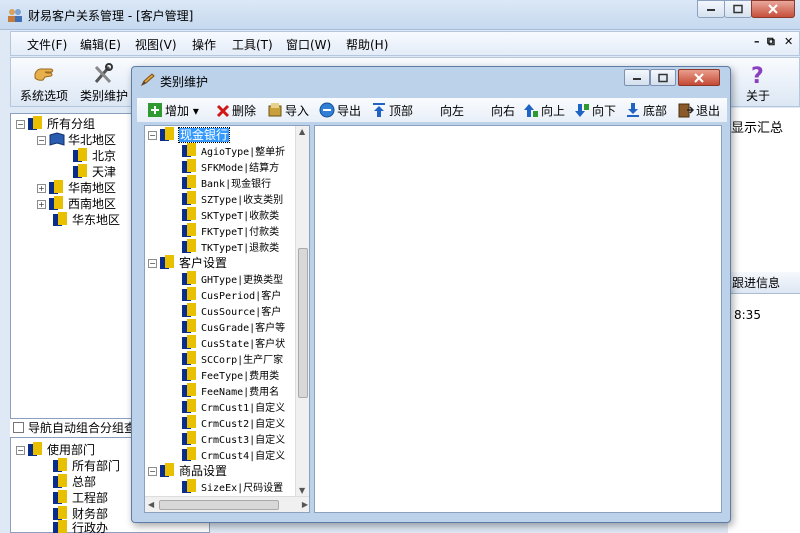 The image size is (800, 533). I want to click on scroll-down-icon: ▼, so click(302, 490).